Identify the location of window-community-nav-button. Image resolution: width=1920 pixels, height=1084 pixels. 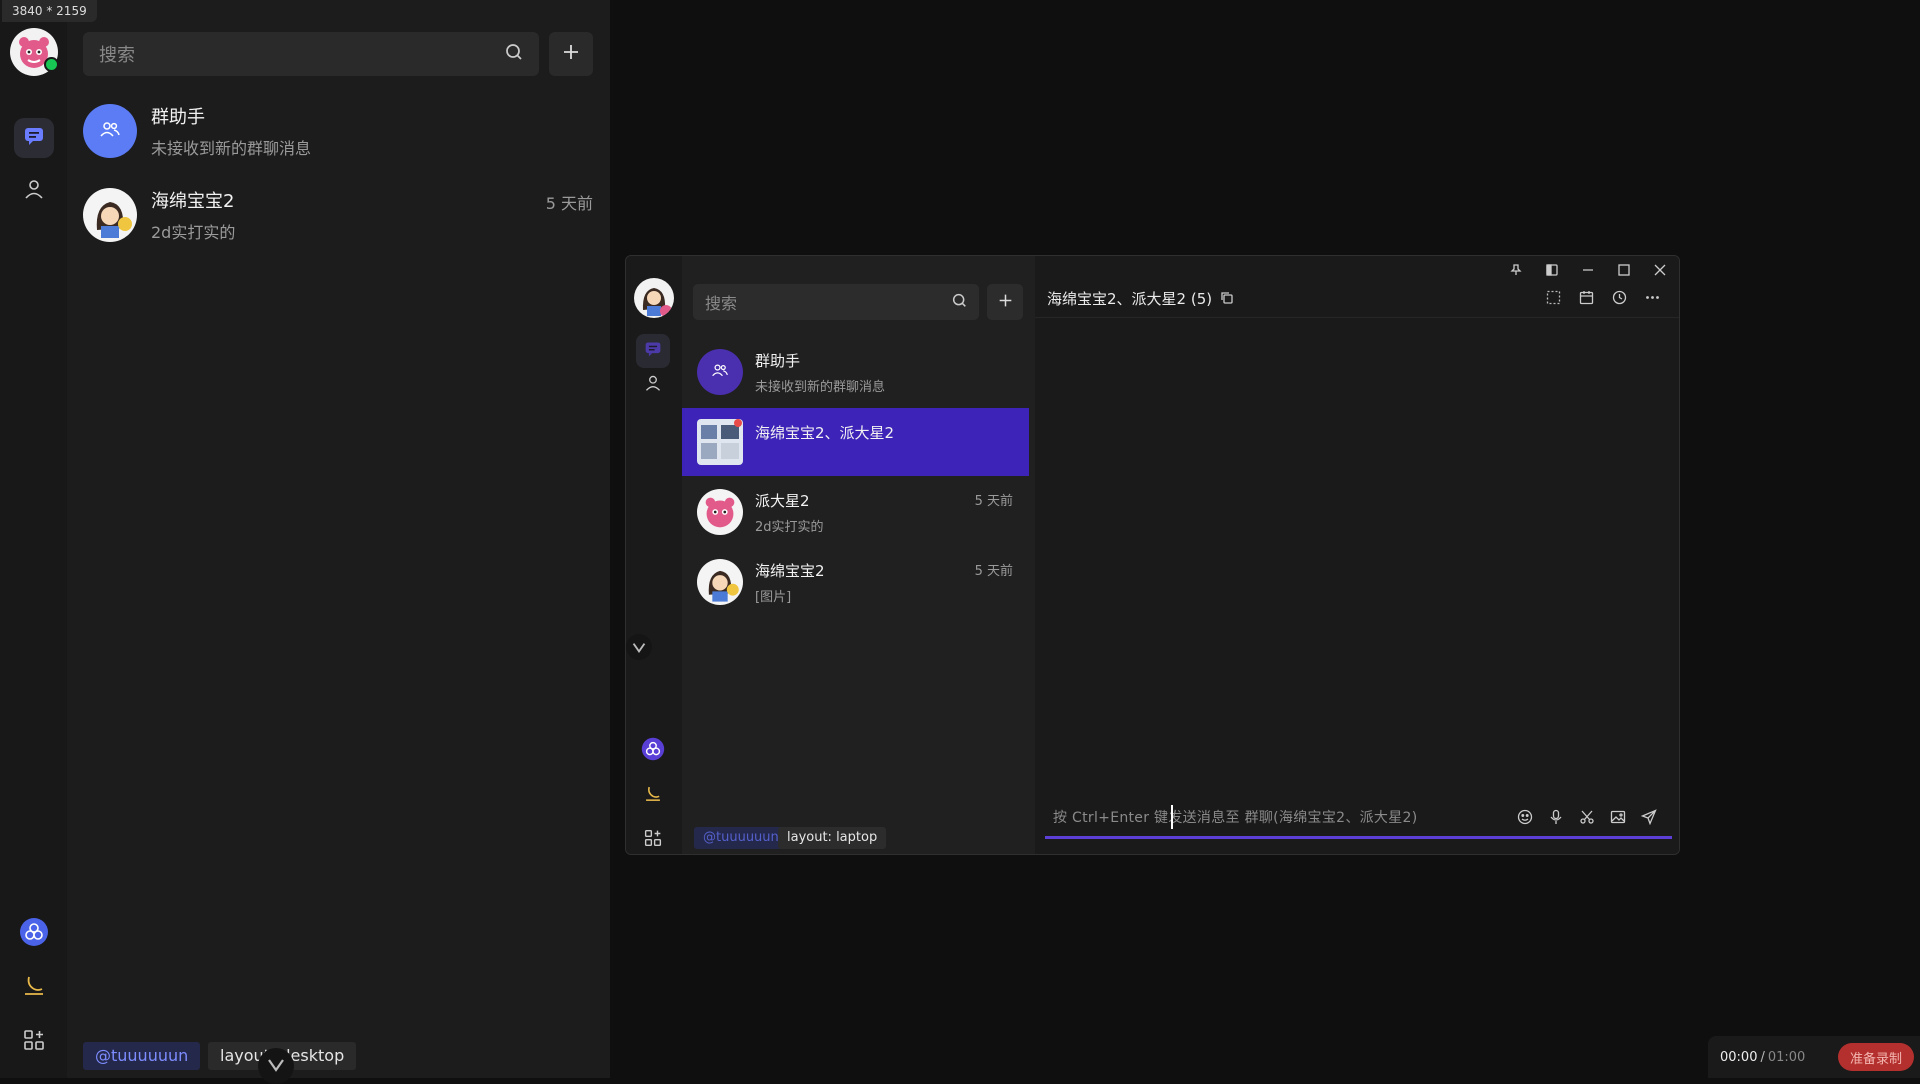
(653, 751).